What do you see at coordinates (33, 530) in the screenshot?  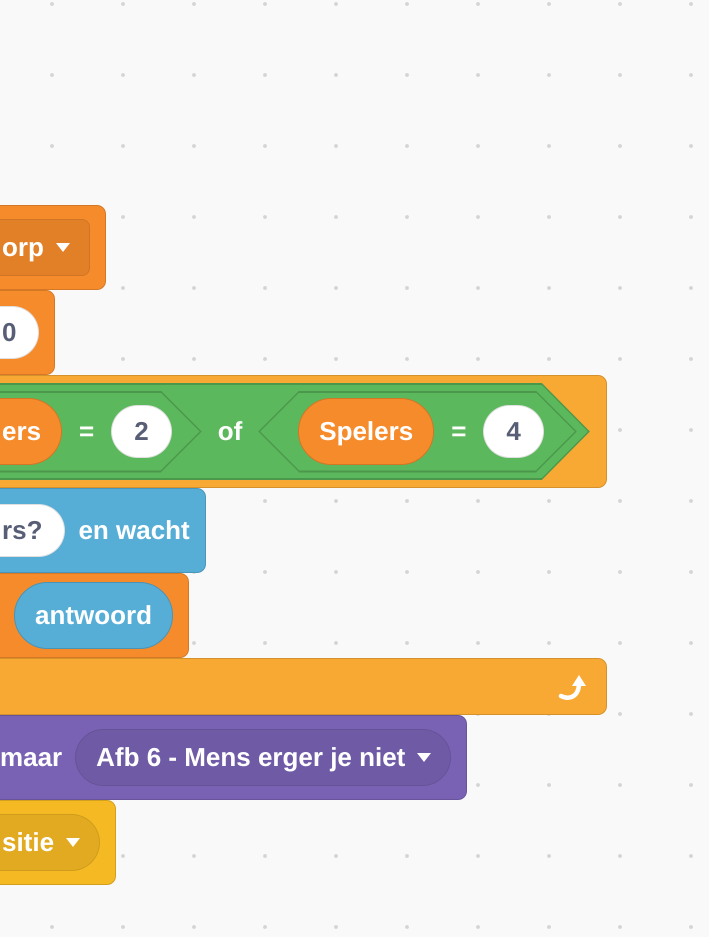 I see `input-field: rs?` at bounding box center [33, 530].